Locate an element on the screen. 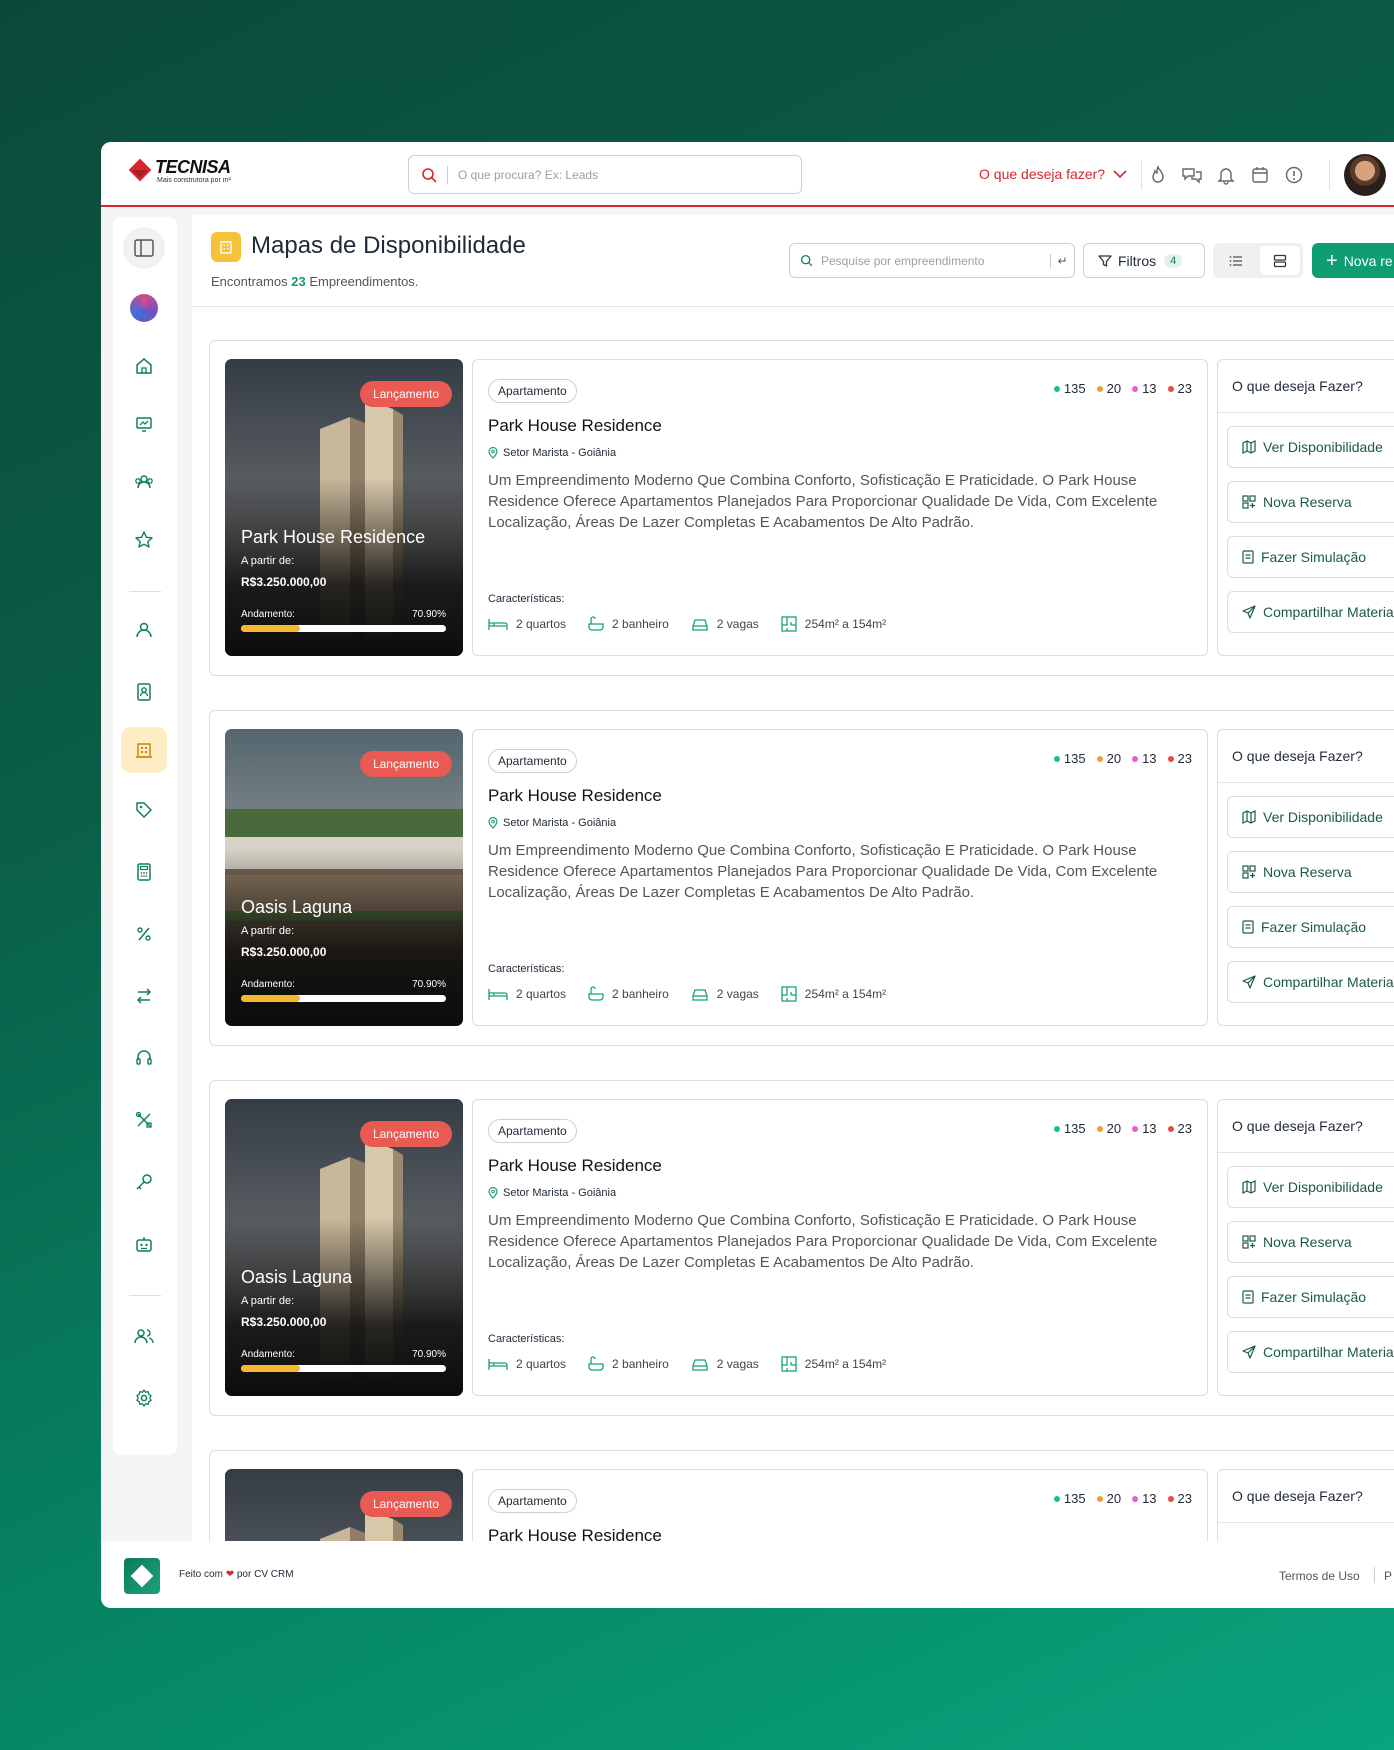  development-hero: Lançamento is located at coordinates (344, 1505).